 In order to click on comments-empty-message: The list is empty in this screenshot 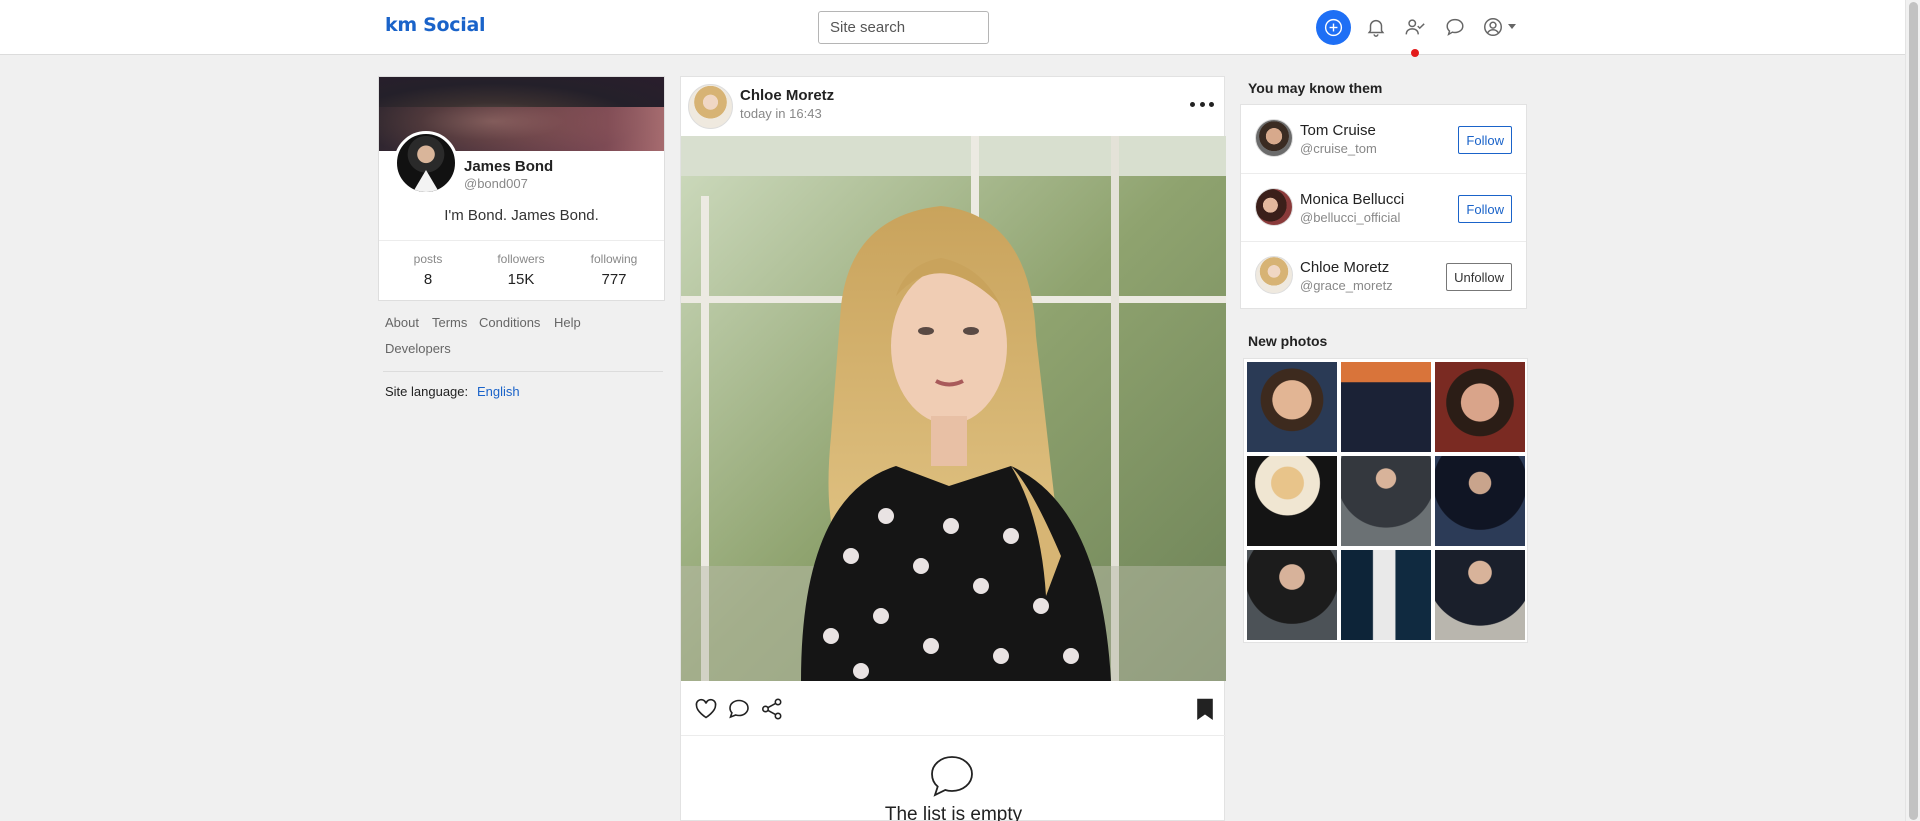, I will do `click(953, 812)`.